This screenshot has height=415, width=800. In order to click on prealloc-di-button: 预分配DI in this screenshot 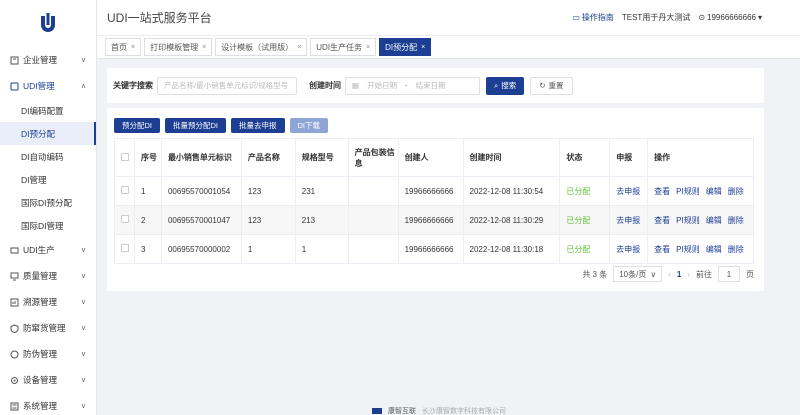, I will do `click(137, 125)`.